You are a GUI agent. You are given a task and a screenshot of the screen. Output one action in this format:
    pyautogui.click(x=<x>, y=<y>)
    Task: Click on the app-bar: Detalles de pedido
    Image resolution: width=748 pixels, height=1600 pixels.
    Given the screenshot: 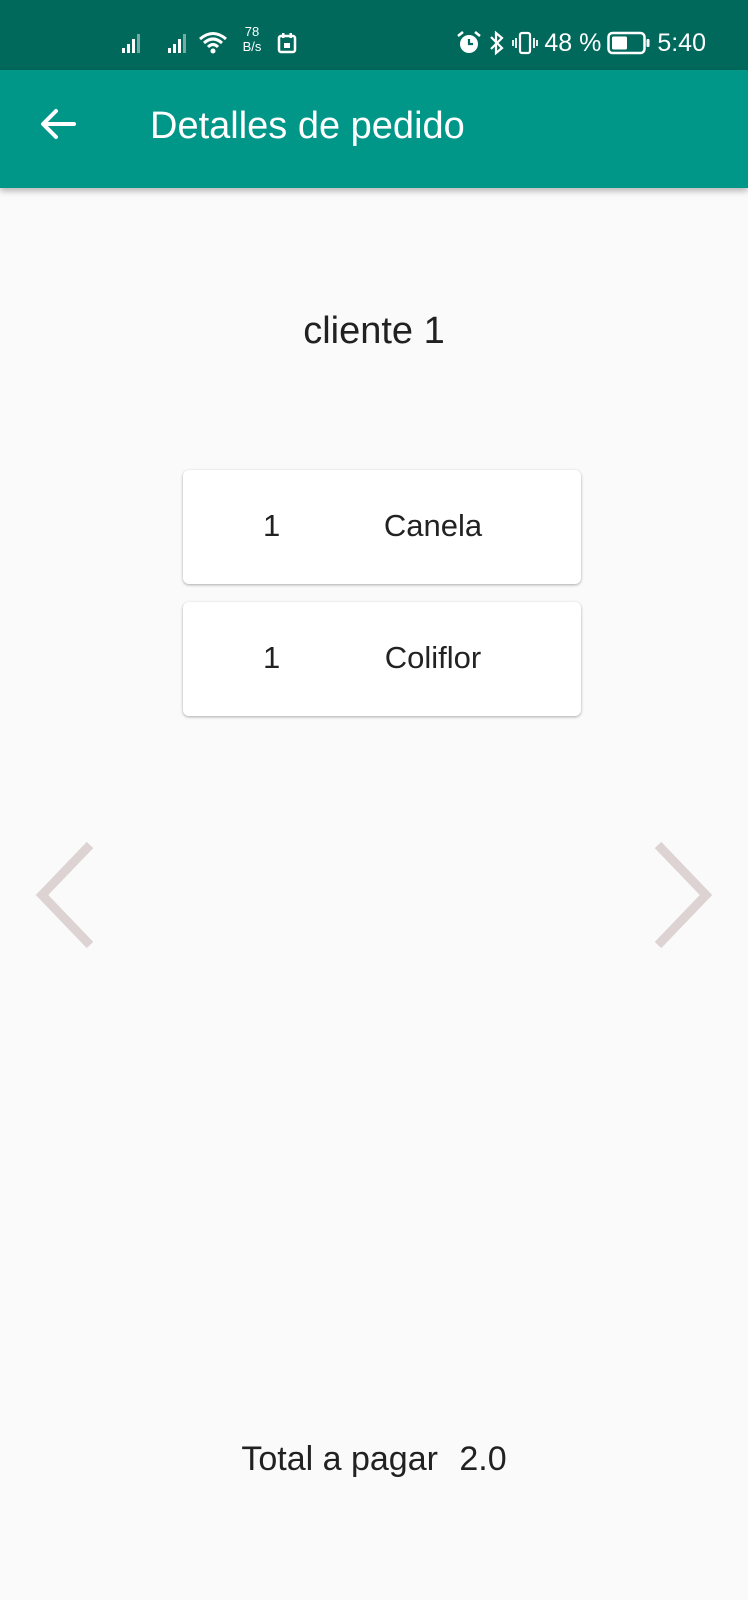 What is the action you would take?
    pyautogui.click(x=374, y=129)
    